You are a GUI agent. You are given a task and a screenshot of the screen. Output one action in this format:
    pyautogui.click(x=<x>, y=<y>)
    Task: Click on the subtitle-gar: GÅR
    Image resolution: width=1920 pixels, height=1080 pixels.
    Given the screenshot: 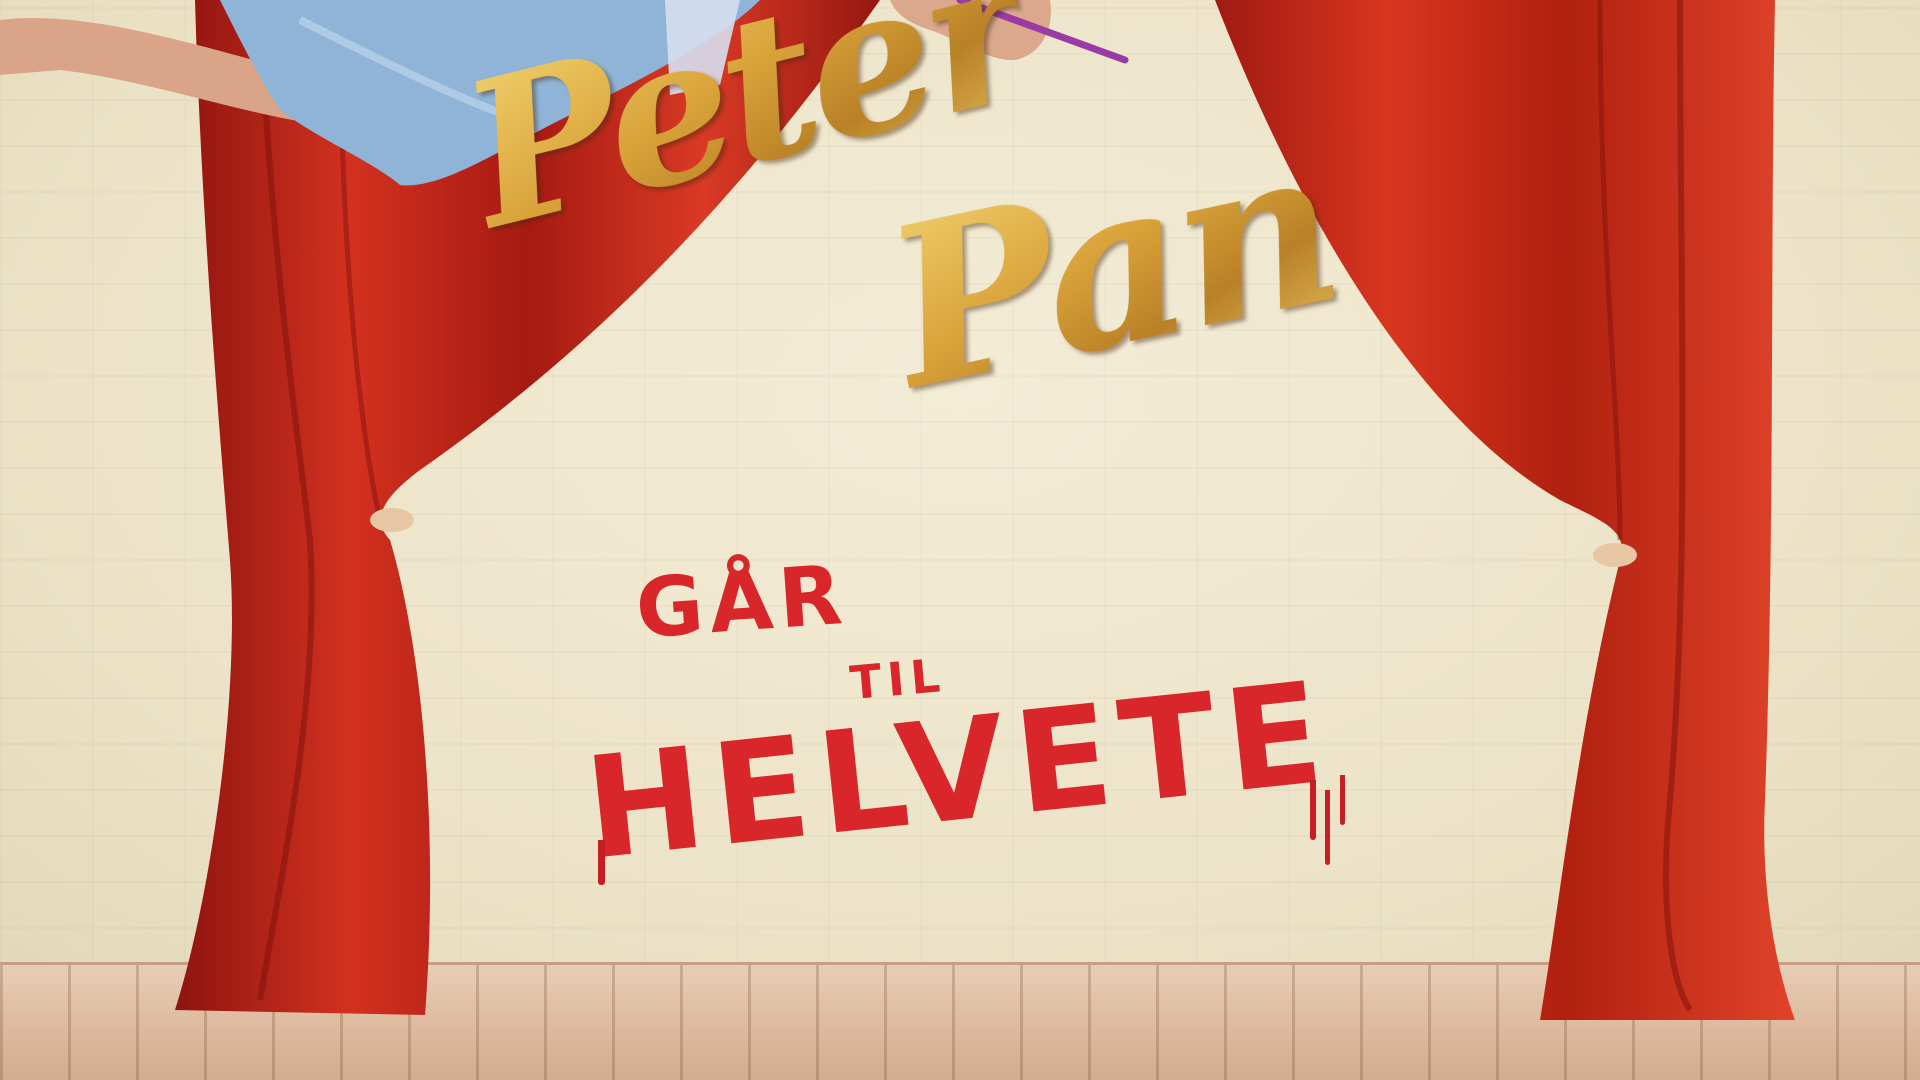 What is the action you would take?
    pyautogui.click(x=741, y=602)
    